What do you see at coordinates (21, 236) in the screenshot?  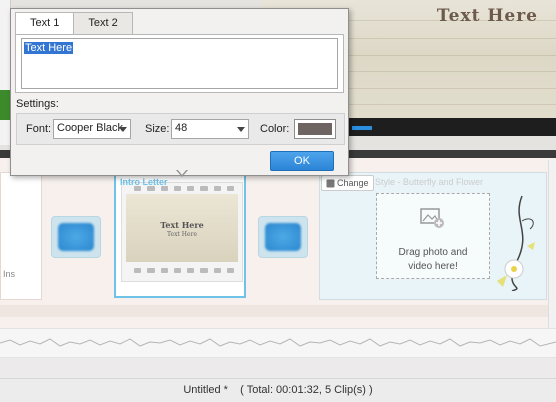 I see `clip-left: Ins` at bounding box center [21, 236].